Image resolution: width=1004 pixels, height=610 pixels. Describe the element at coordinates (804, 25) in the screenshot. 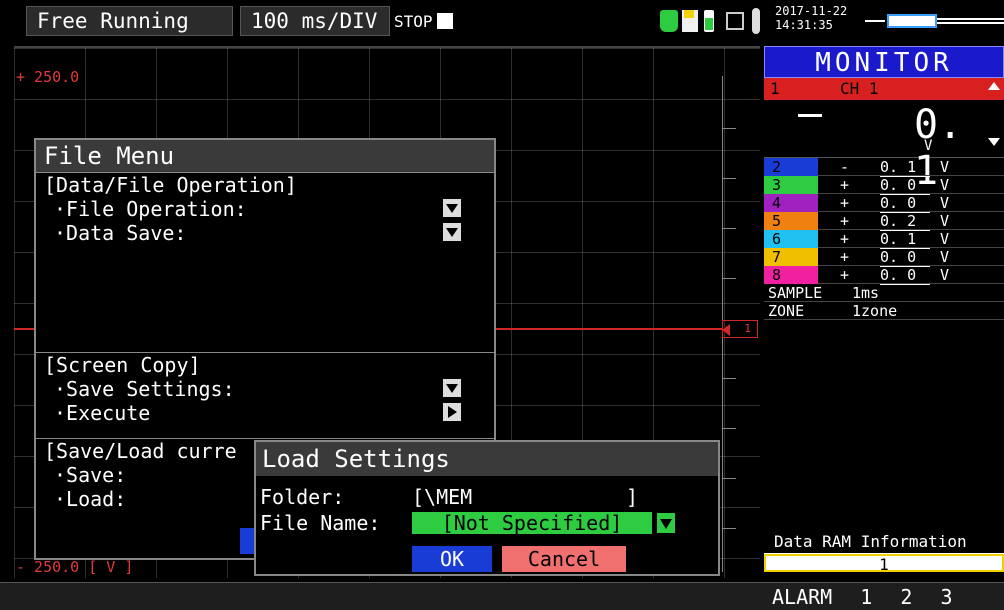

I see `time-text: 14:31:35` at that location.